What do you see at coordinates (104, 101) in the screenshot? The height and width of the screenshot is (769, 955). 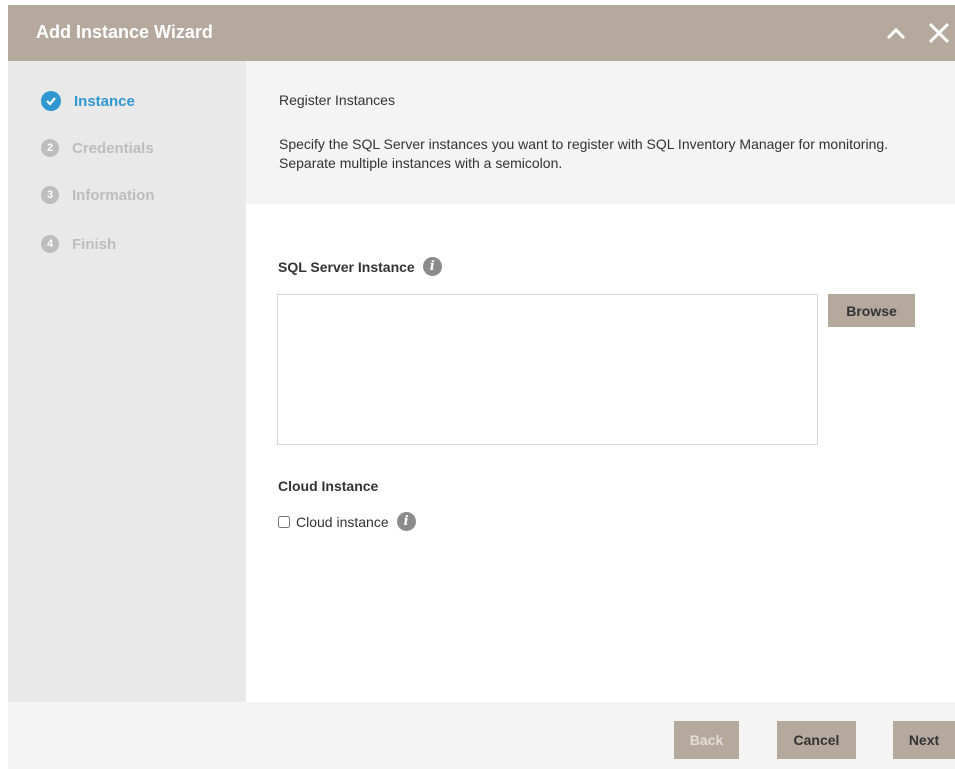 I see `step-label: Instance` at bounding box center [104, 101].